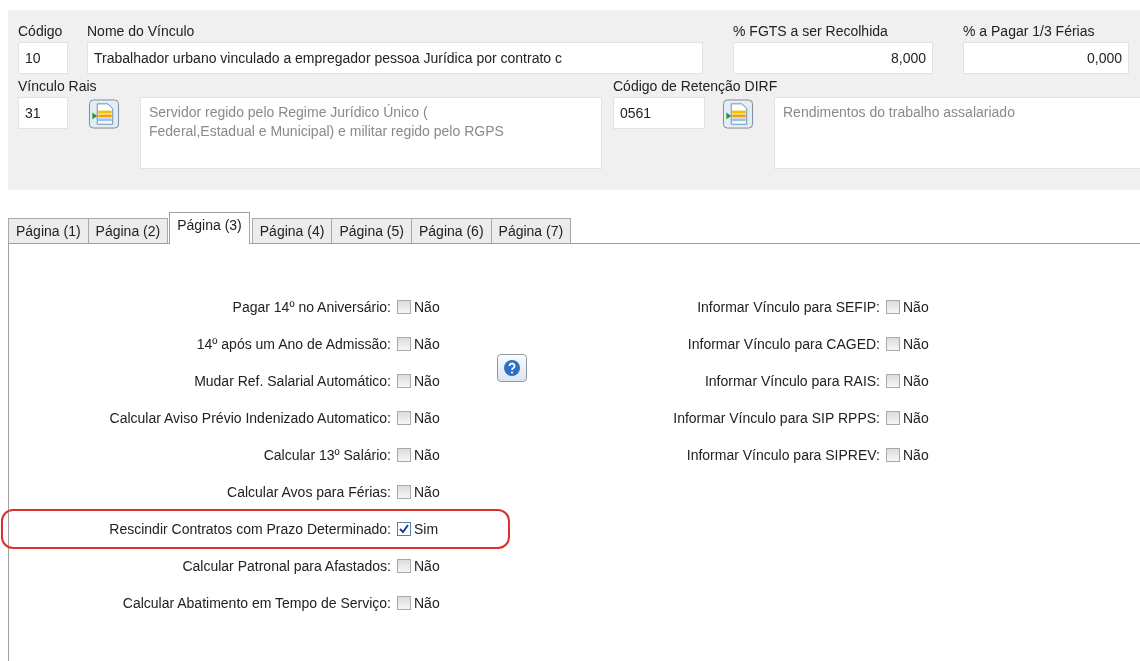 This screenshot has width=1140, height=661. Describe the element at coordinates (1046, 58) in the screenshot. I see `ferias-field: 0,000` at that location.